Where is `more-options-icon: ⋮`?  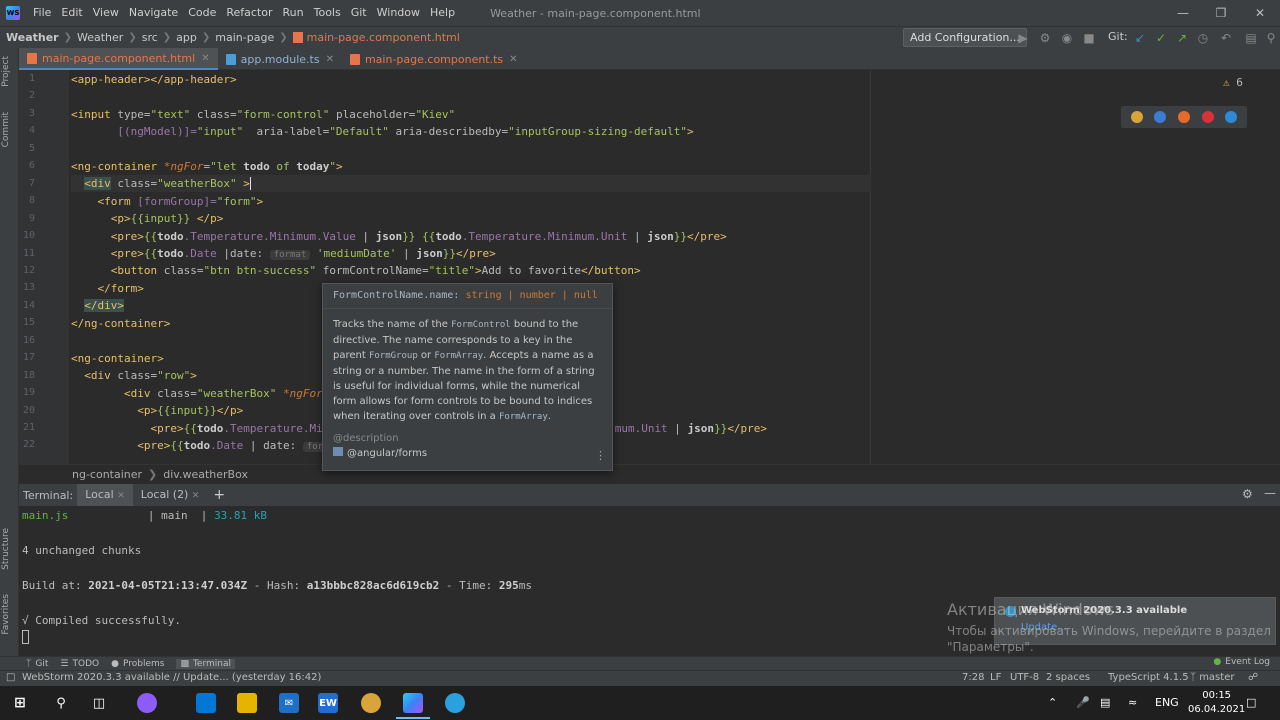
more-options-icon: ⋮ is located at coordinates (600, 455).